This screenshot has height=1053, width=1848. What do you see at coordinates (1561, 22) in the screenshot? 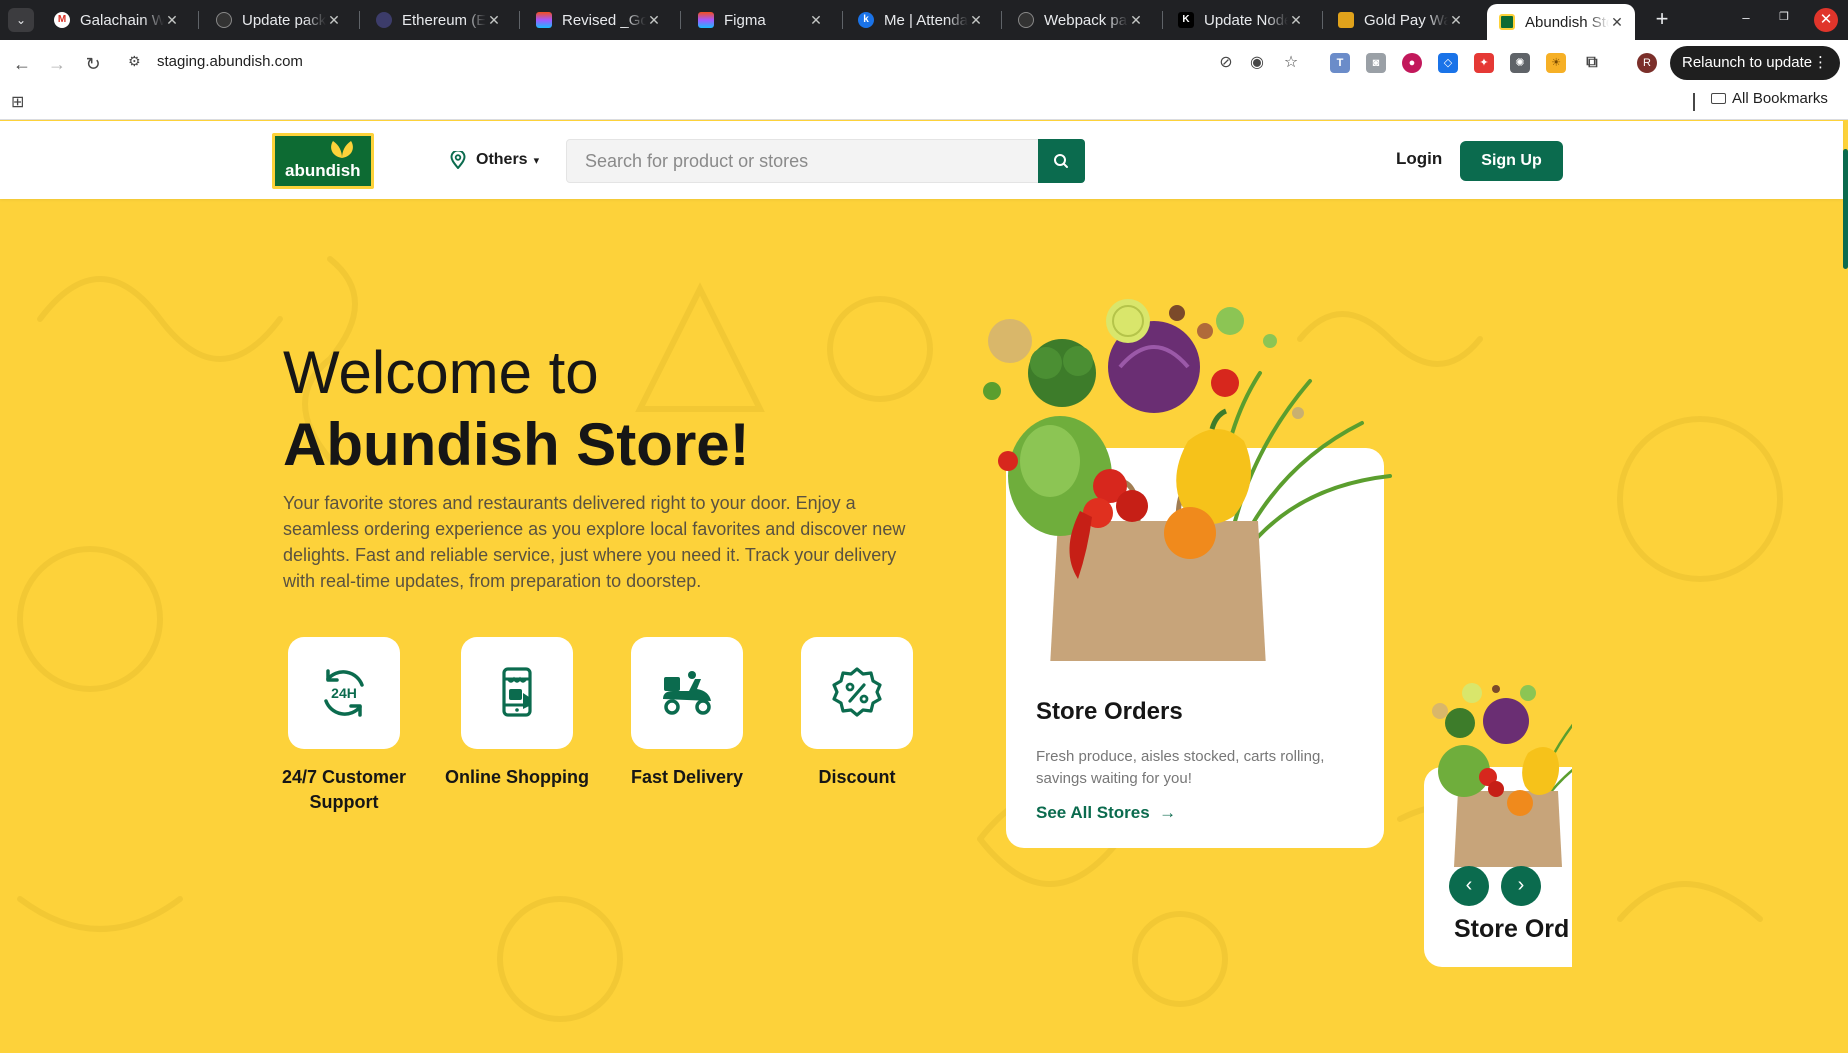
I see `browser-tab-active: Abundish Store ✕` at bounding box center [1561, 22].